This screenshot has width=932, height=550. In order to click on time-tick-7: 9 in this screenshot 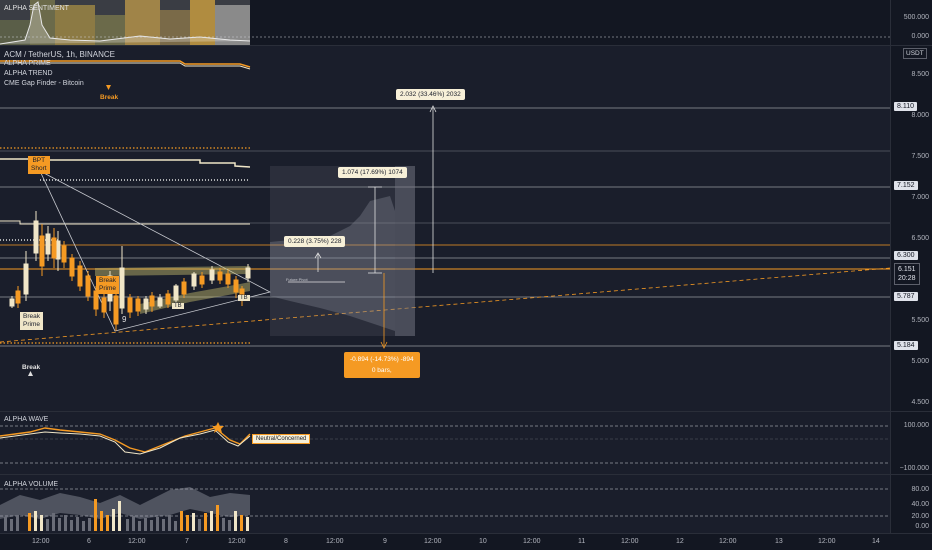, I will do `click(385, 541)`.